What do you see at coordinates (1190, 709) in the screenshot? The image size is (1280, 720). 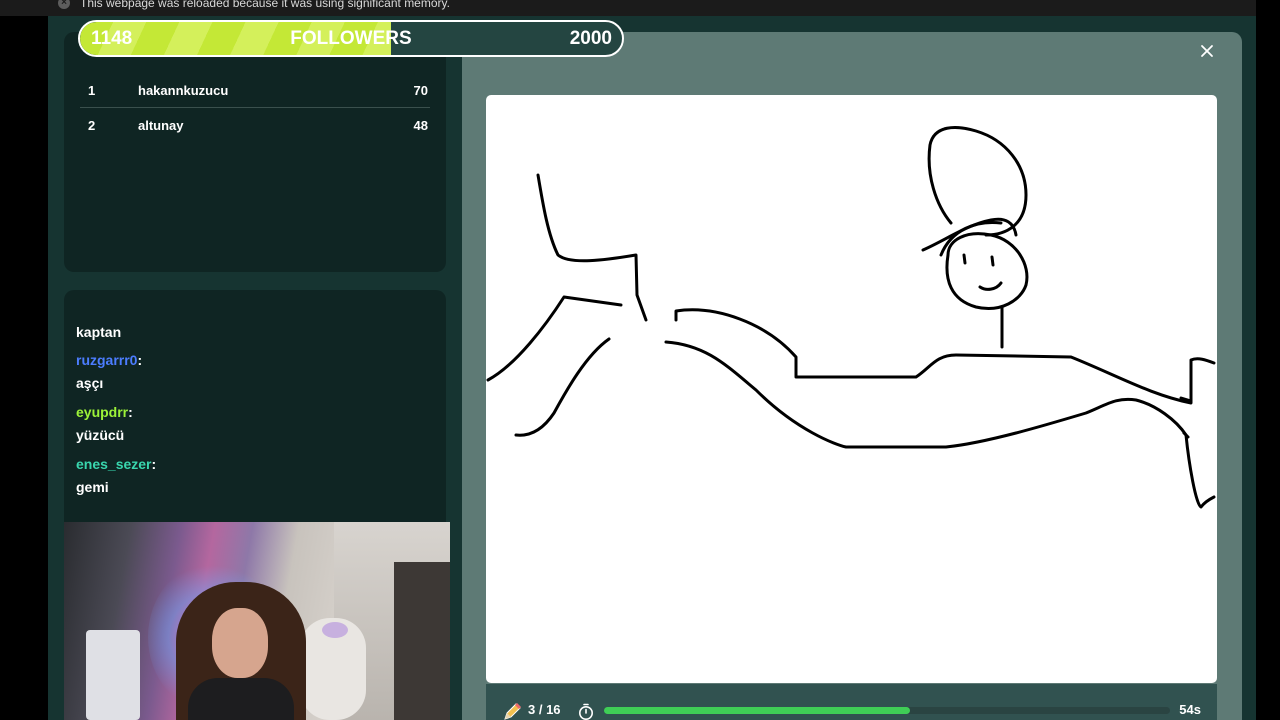 I see `time-remaining: 54s` at bounding box center [1190, 709].